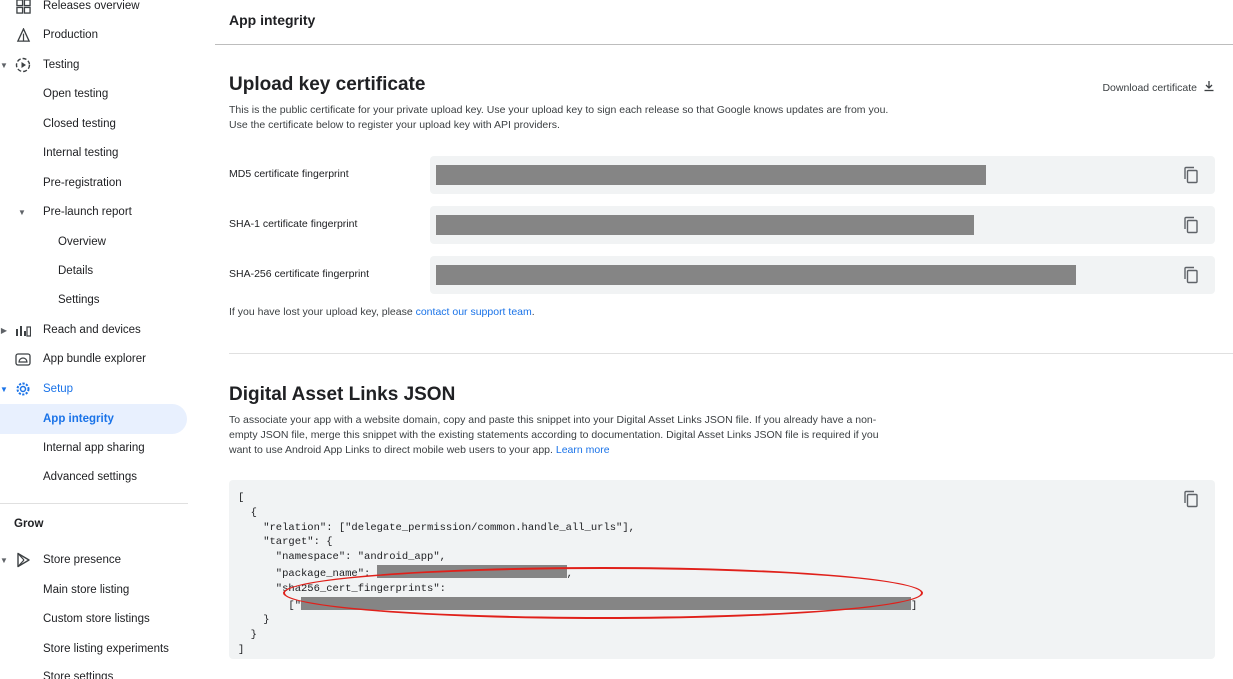 Image resolution: width=1233 pixels, height=679 pixels. I want to click on sha256-fingerprint-field, so click(822, 275).